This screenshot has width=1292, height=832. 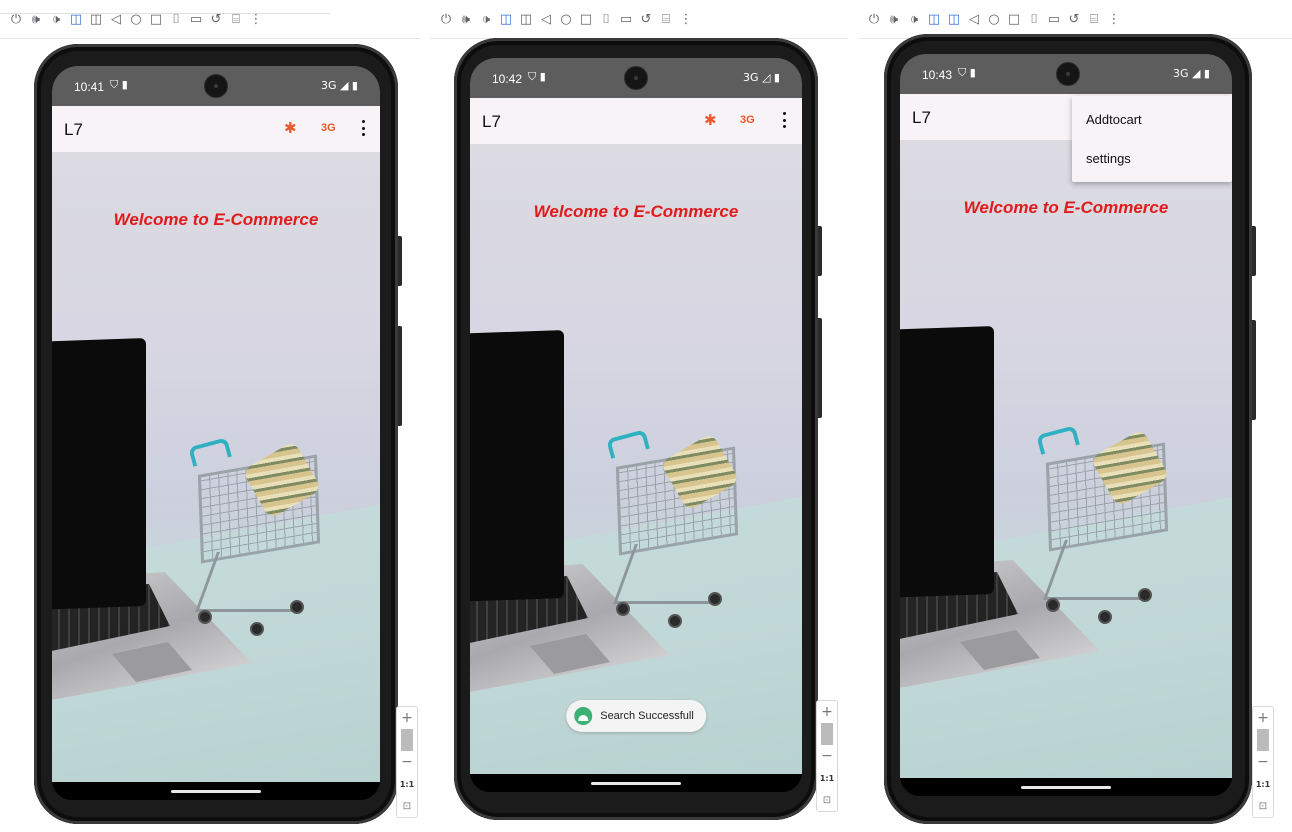 What do you see at coordinates (583, 716) in the screenshot?
I see `android-icon` at bounding box center [583, 716].